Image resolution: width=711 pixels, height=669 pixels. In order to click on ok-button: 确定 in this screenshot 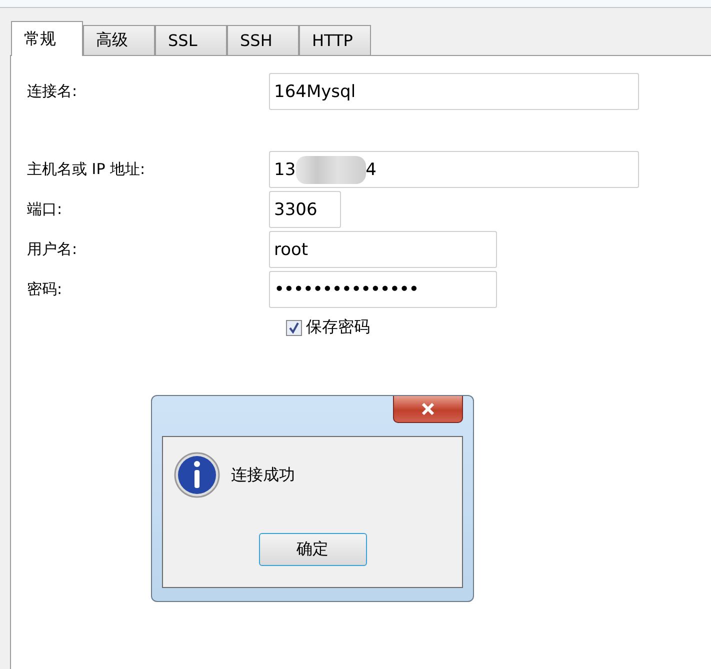, I will do `click(312, 549)`.